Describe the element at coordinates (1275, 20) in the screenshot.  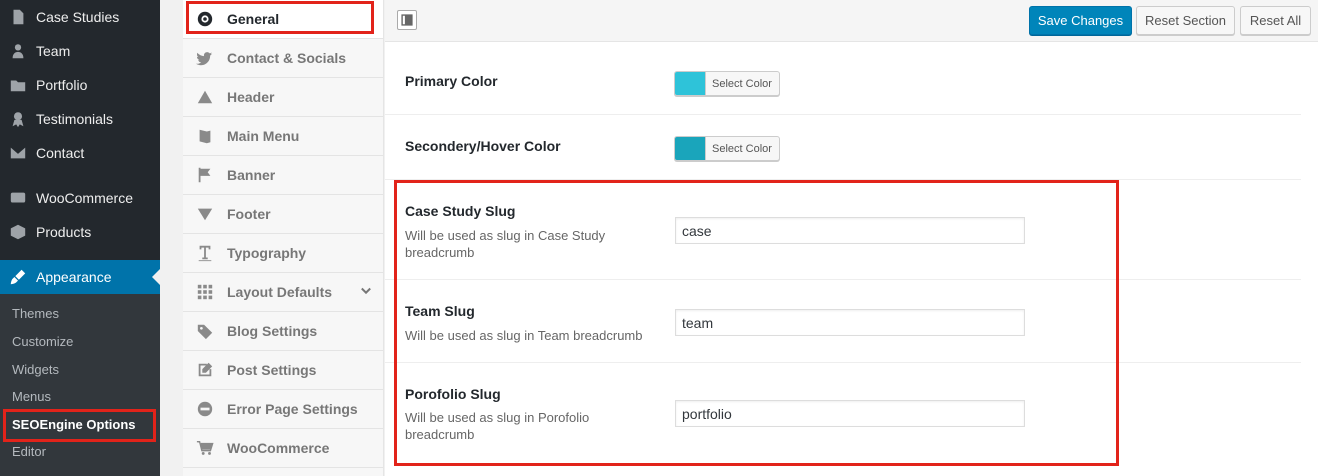
I see `reset-all-button: Reset All` at that location.